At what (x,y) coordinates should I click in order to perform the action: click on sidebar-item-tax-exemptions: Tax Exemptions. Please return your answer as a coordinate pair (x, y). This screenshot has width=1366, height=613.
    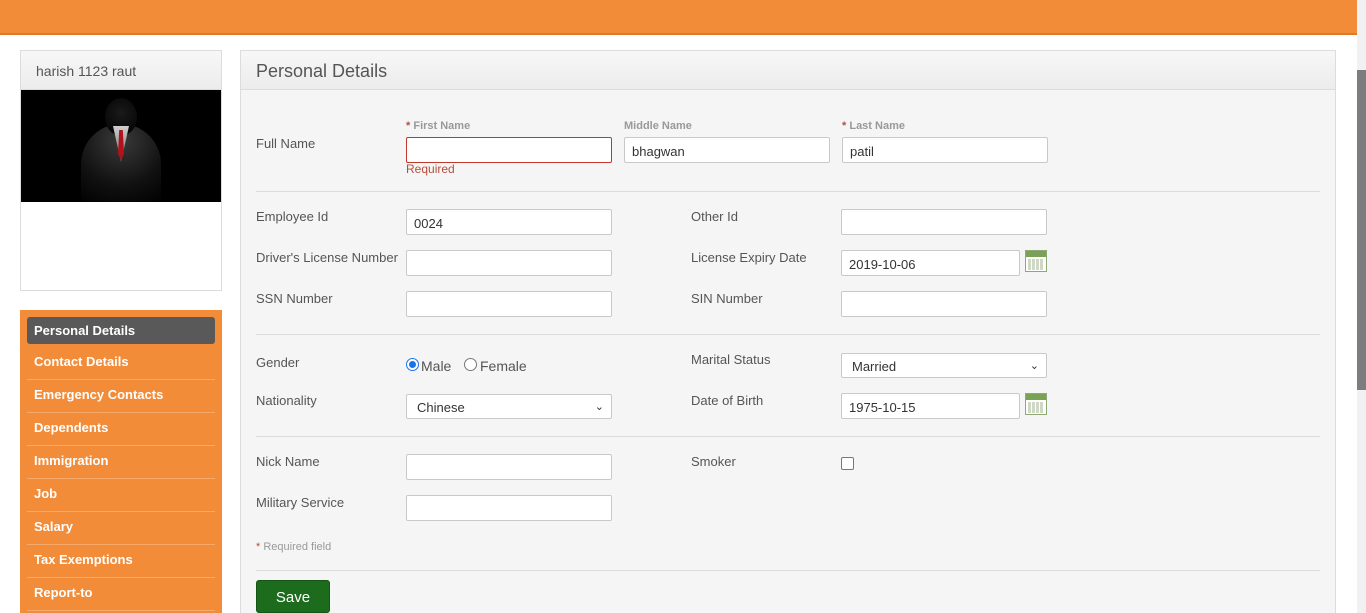
    Looking at the image, I should click on (121, 561).